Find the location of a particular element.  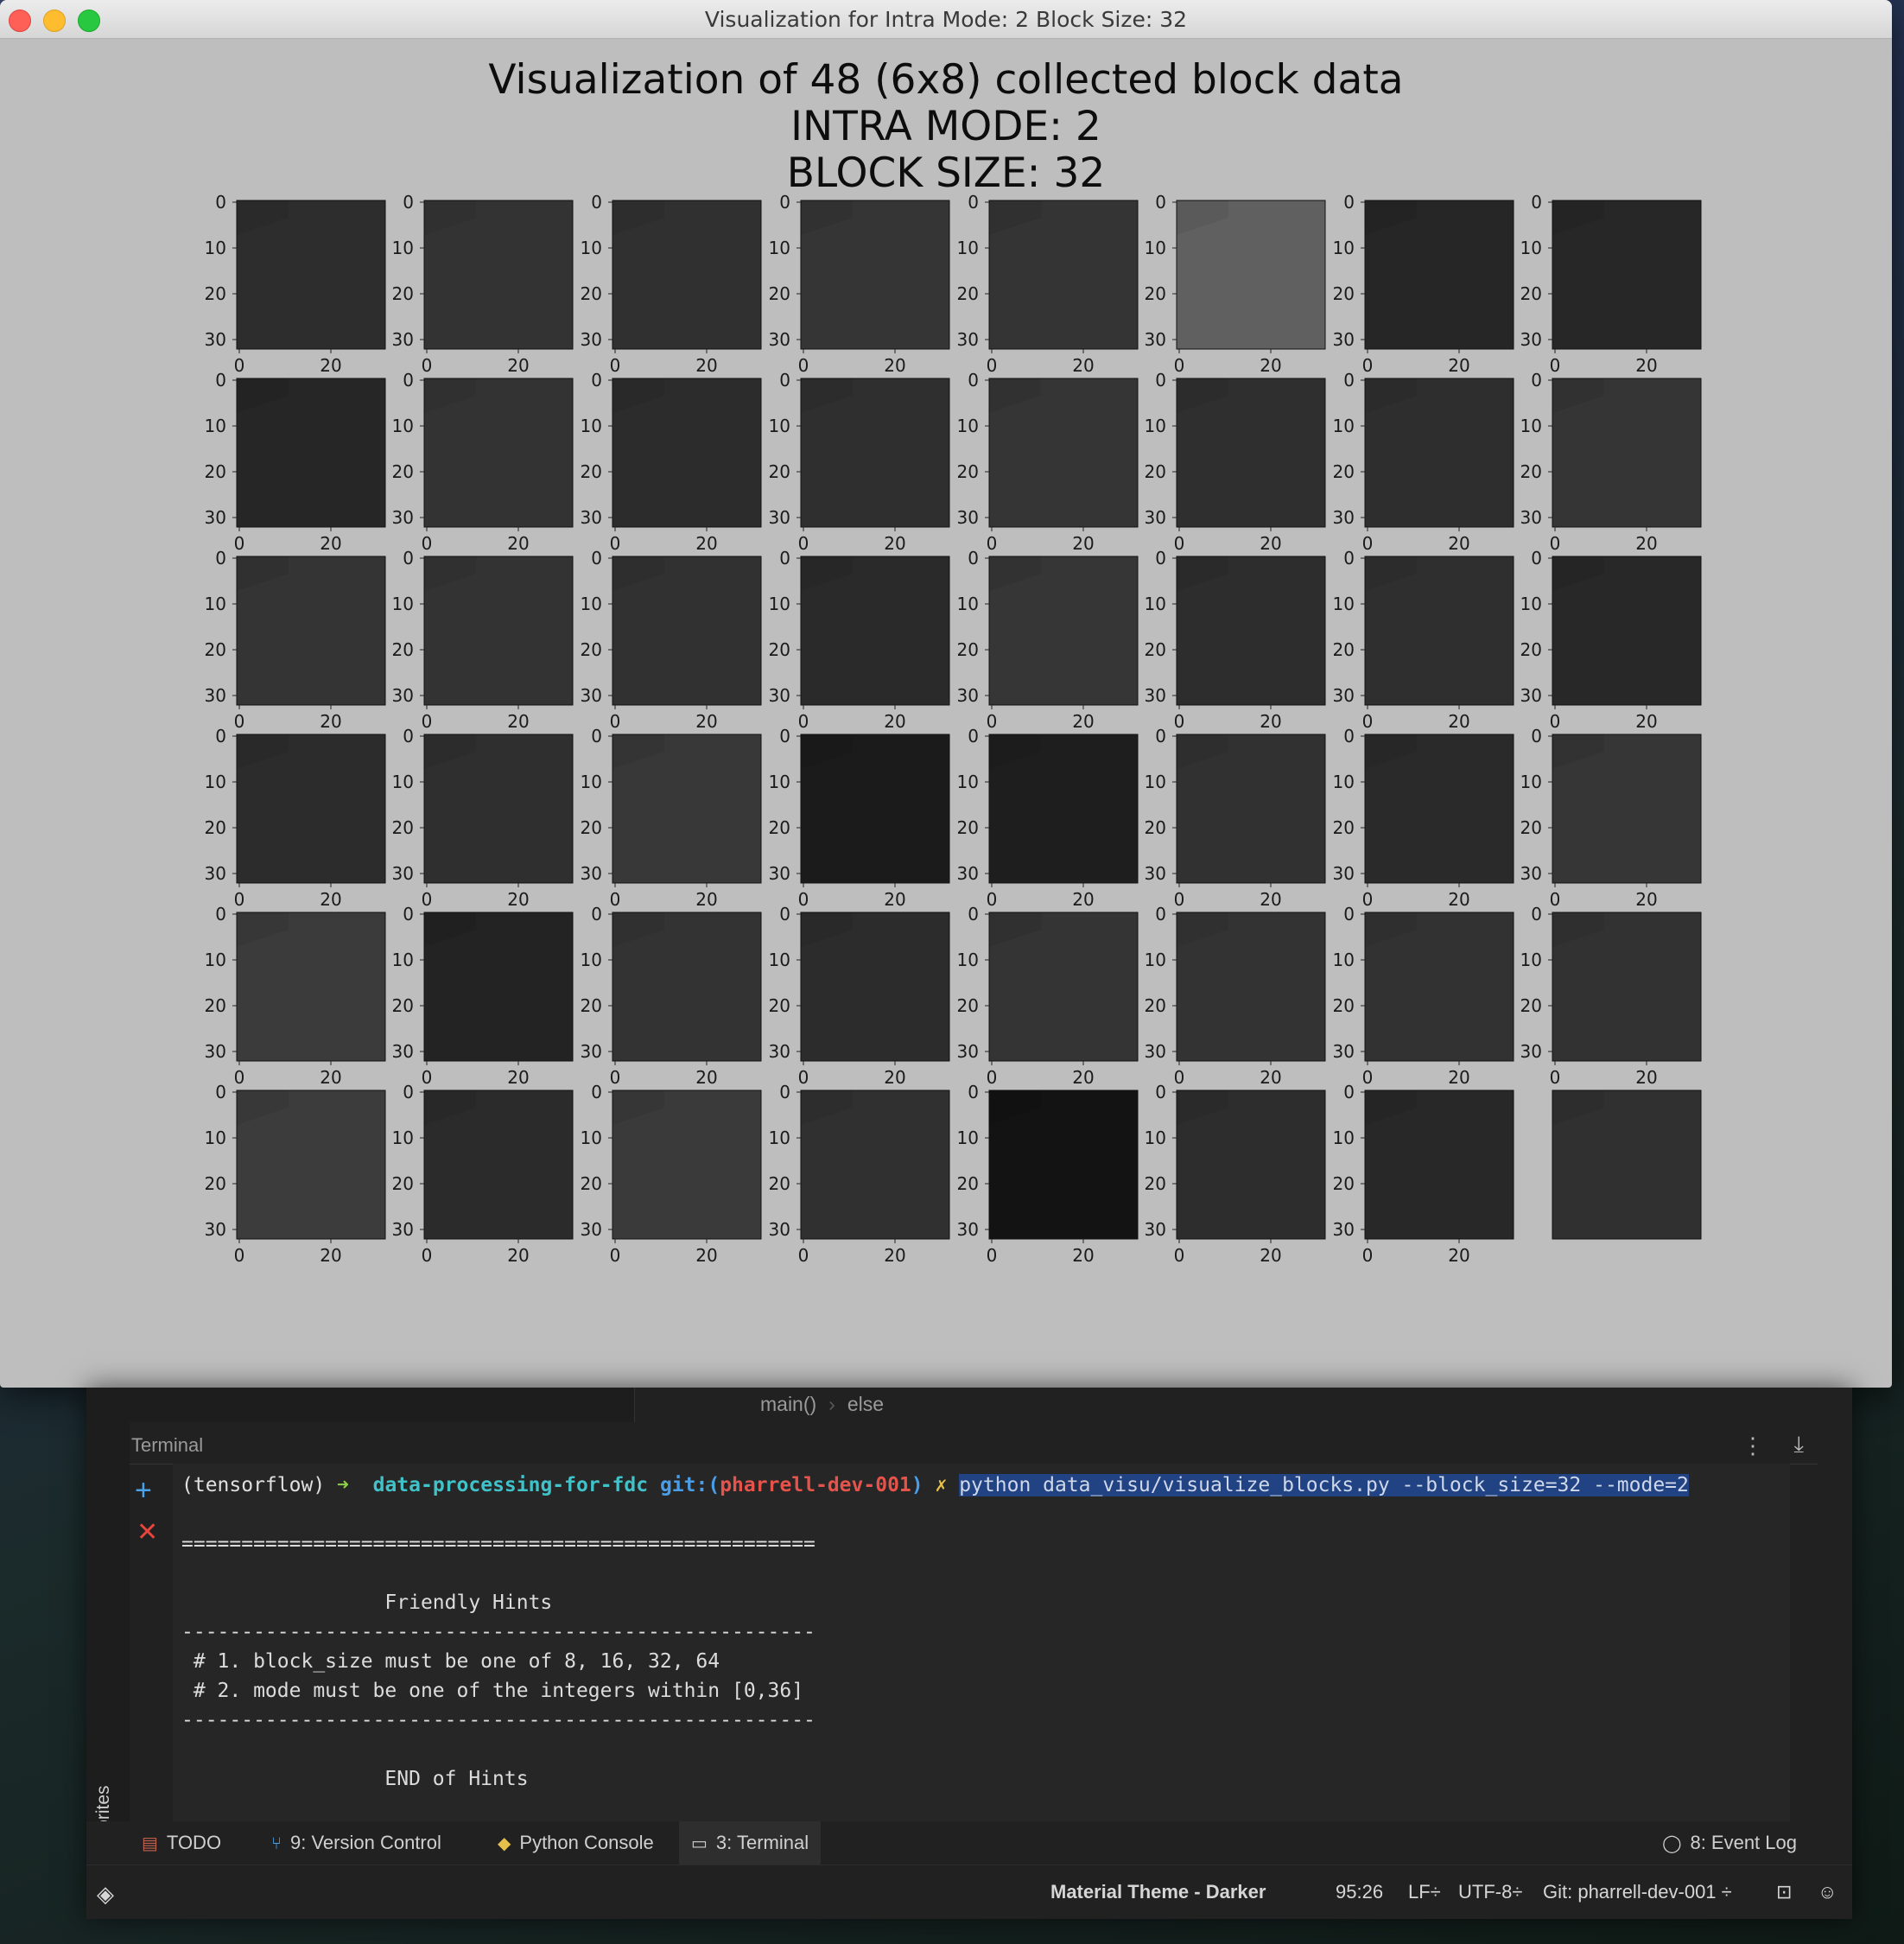

lock-icon: ⊡ is located at coordinates (1784, 1892).